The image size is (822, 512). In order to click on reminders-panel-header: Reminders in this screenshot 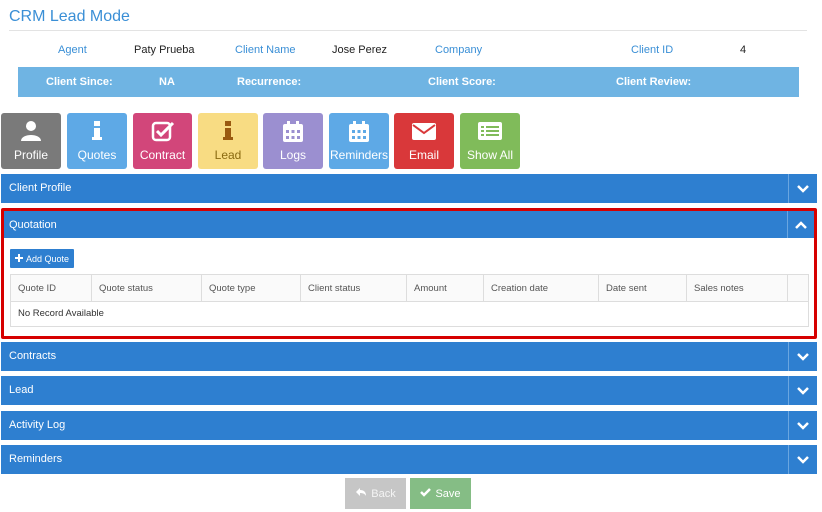, I will do `click(409, 459)`.